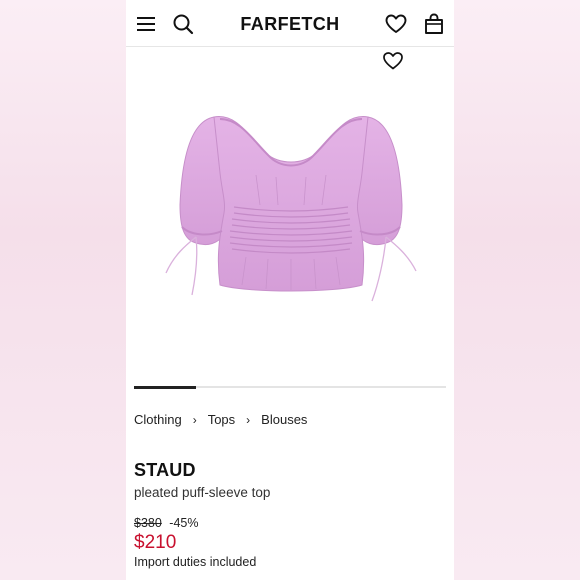  What do you see at coordinates (184, 523) in the screenshot?
I see `discount-badge: -45%` at bounding box center [184, 523].